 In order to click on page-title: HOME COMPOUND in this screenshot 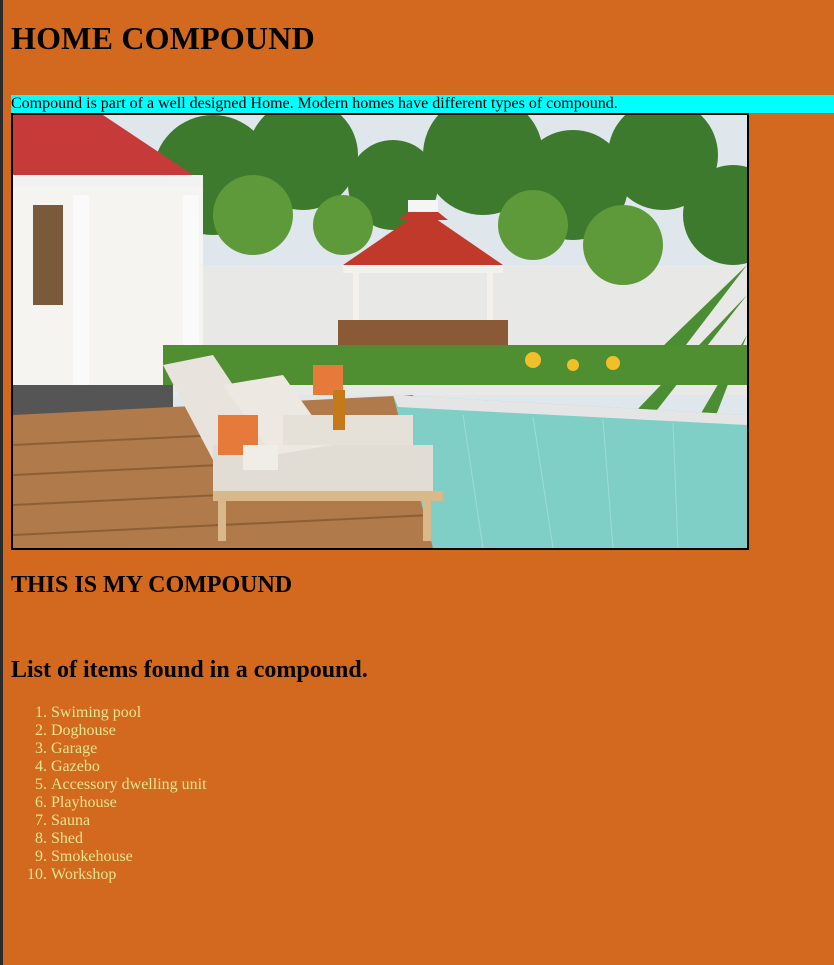, I will do `click(163, 38)`.